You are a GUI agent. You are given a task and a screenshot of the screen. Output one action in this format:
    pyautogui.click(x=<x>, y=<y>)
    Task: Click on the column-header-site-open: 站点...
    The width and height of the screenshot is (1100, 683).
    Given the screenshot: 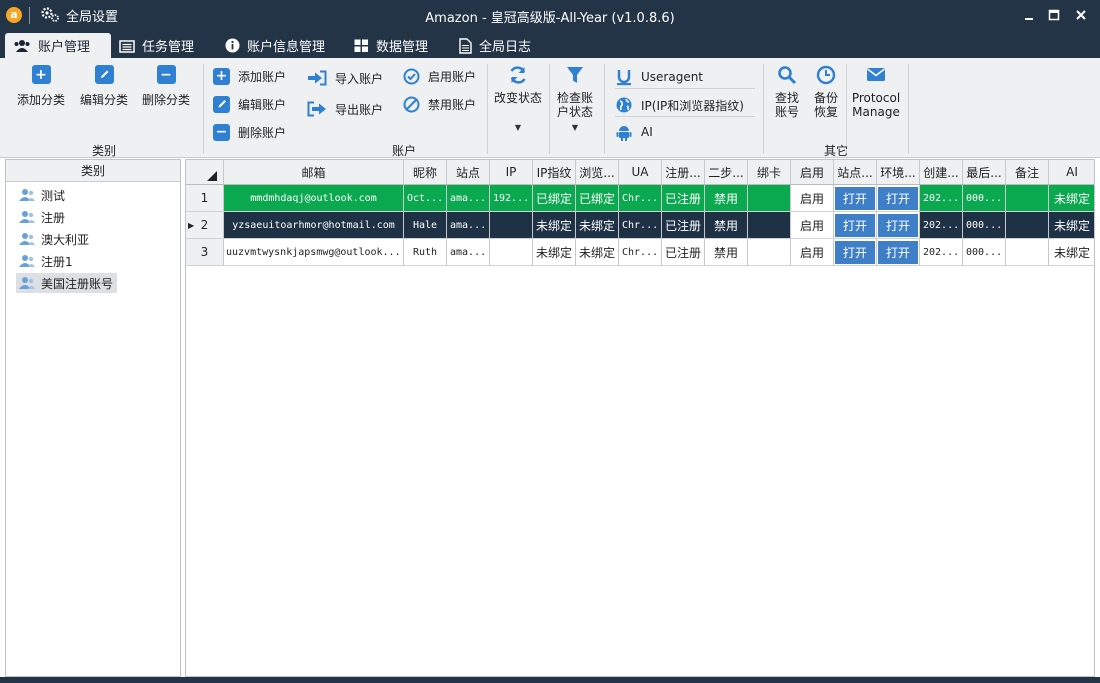 What is the action you would take?
    pyautogui.click(x=855, y=172)
    